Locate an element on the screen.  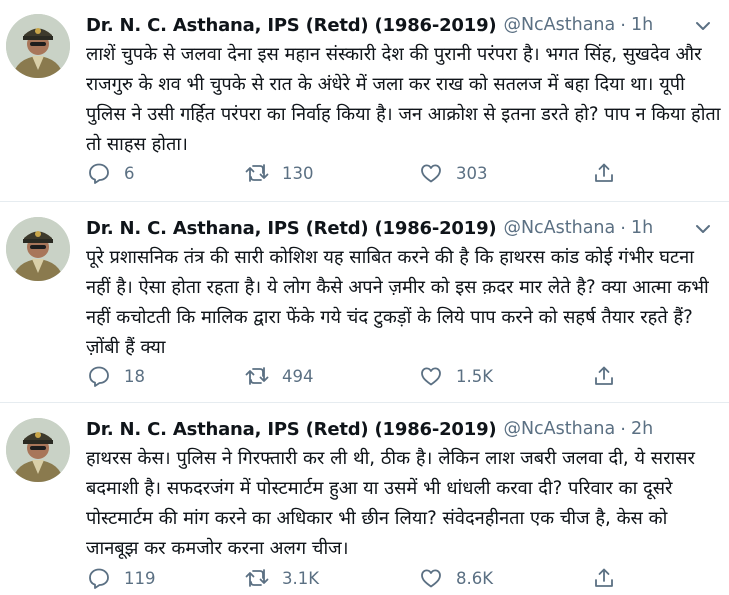
retweet-count: 494 is located at coordinates (298, 376).